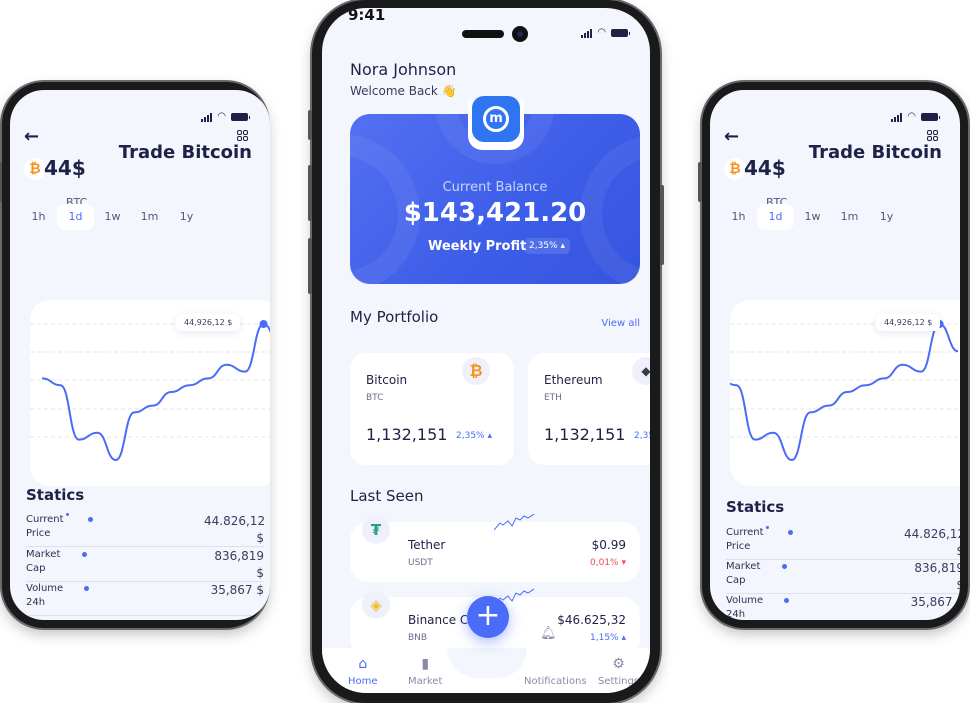  What do you see at coordinates (641, 371) in the screenshot?
I see `ethereum-icon: ◆` at bounding box center [641, 371].